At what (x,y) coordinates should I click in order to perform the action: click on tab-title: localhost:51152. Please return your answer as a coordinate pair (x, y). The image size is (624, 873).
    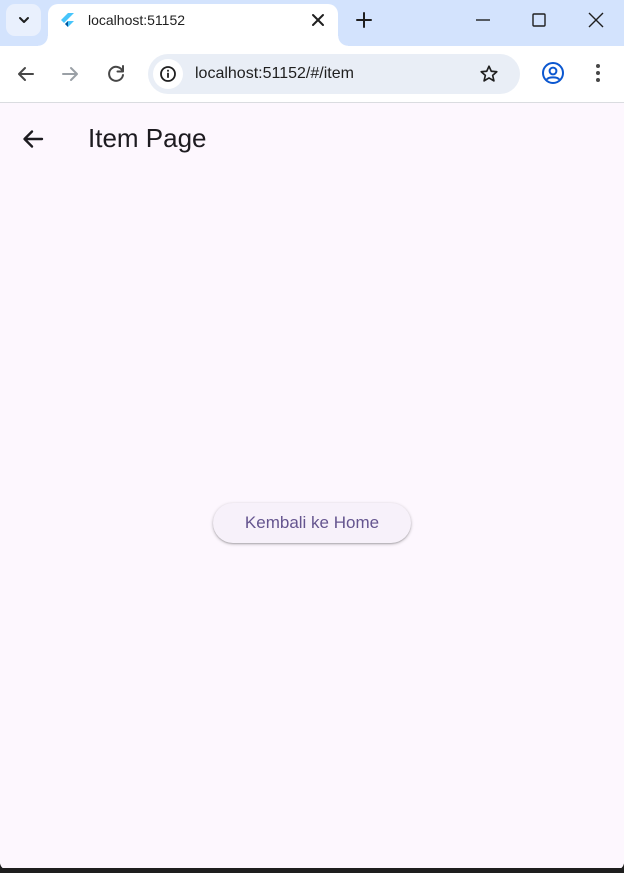
    Looking at the image, I should click on (137, 20).